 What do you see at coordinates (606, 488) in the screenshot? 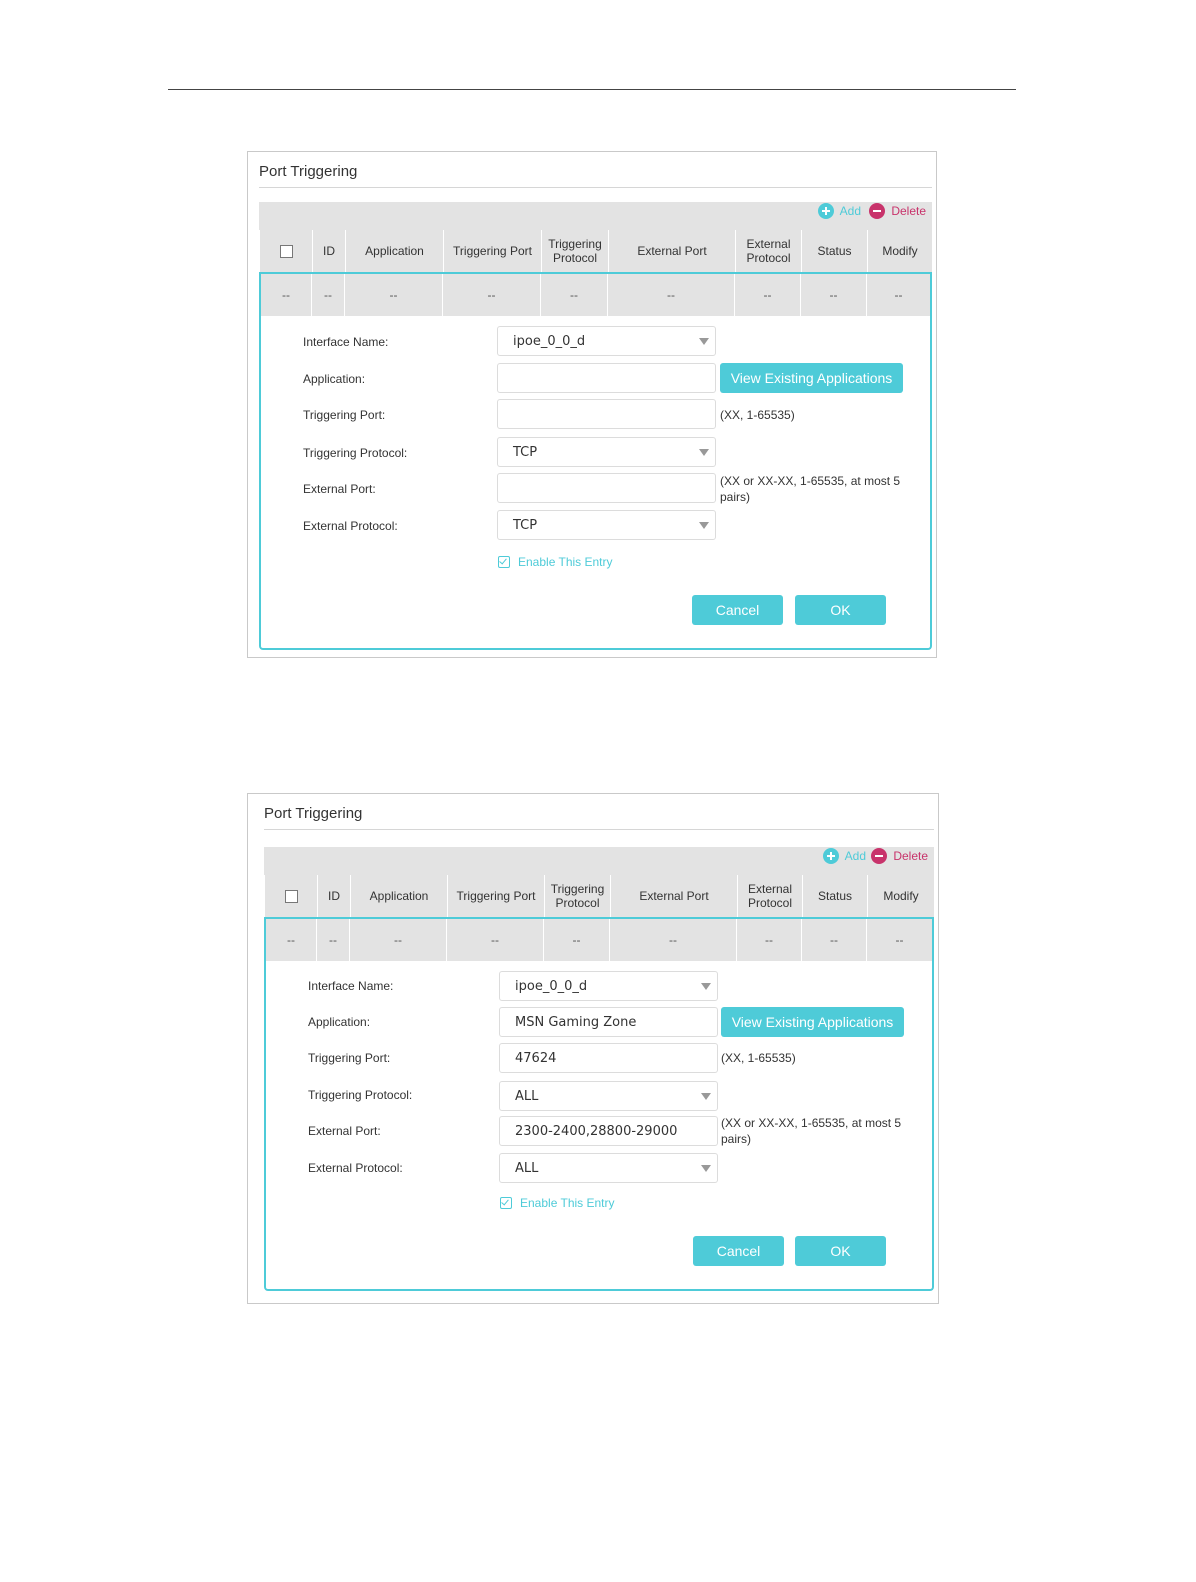
I see `external-port-input` at bounding box center [606, 488].